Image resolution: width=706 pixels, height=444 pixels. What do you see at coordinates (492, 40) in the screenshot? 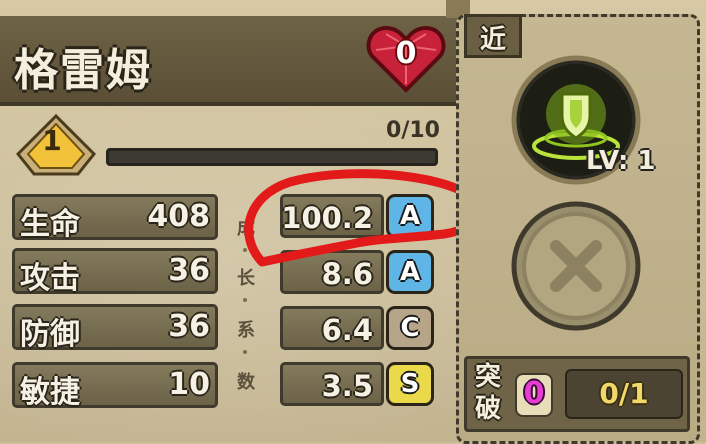
I see `tab-near-label: 近` at bounding box center [492, 40].